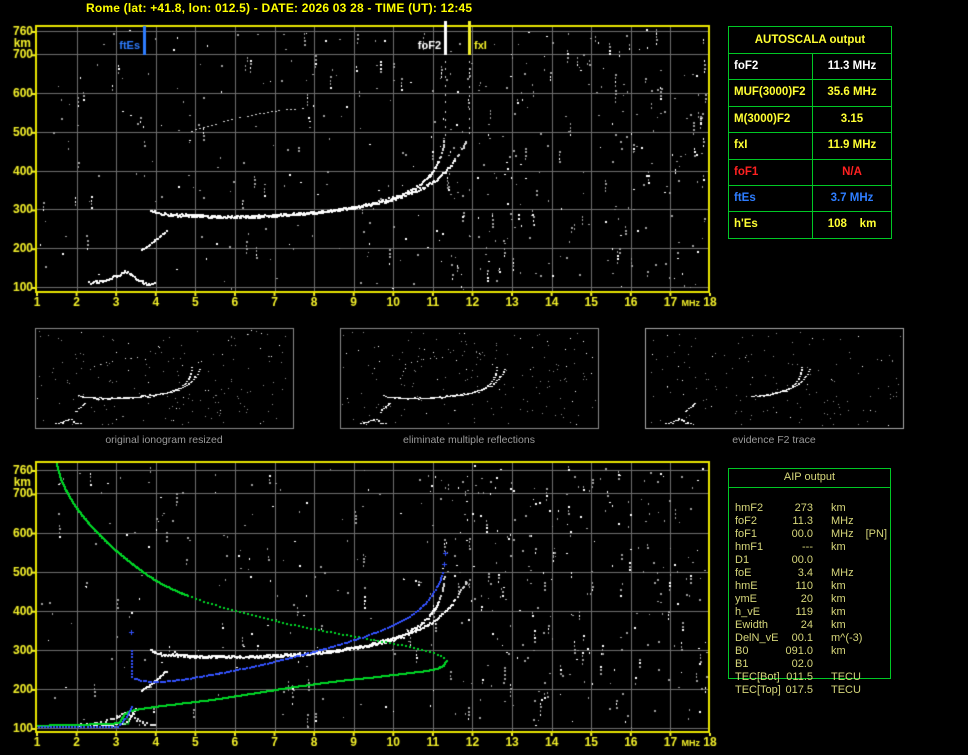  What do you see at coordinates (743, 573) in the screenshot?
I see `aip-row-name: foE` at bounding box center [743, 573].